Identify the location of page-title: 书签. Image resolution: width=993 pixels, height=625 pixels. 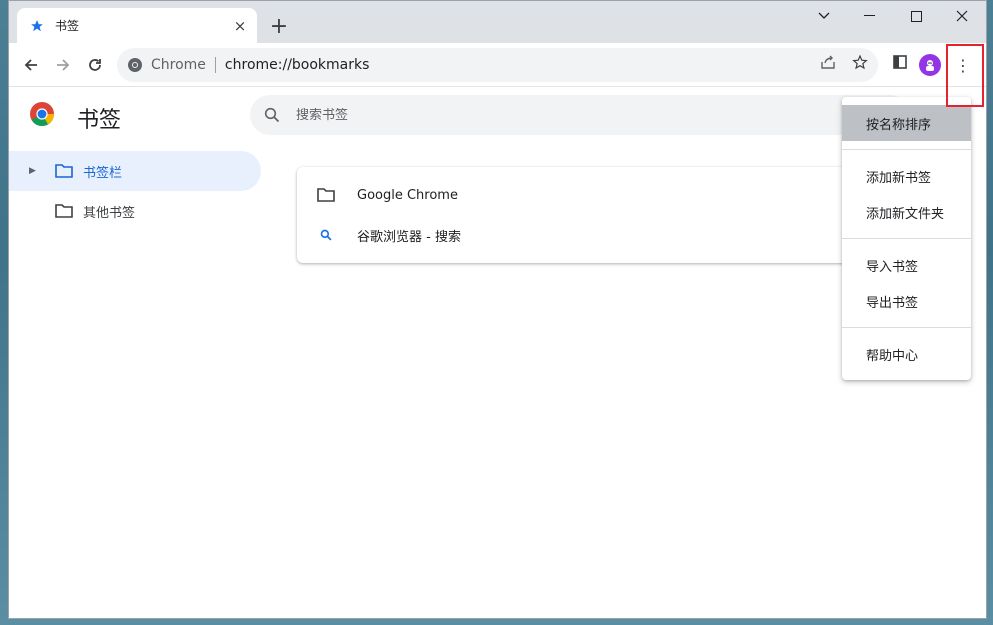
(99, 120).